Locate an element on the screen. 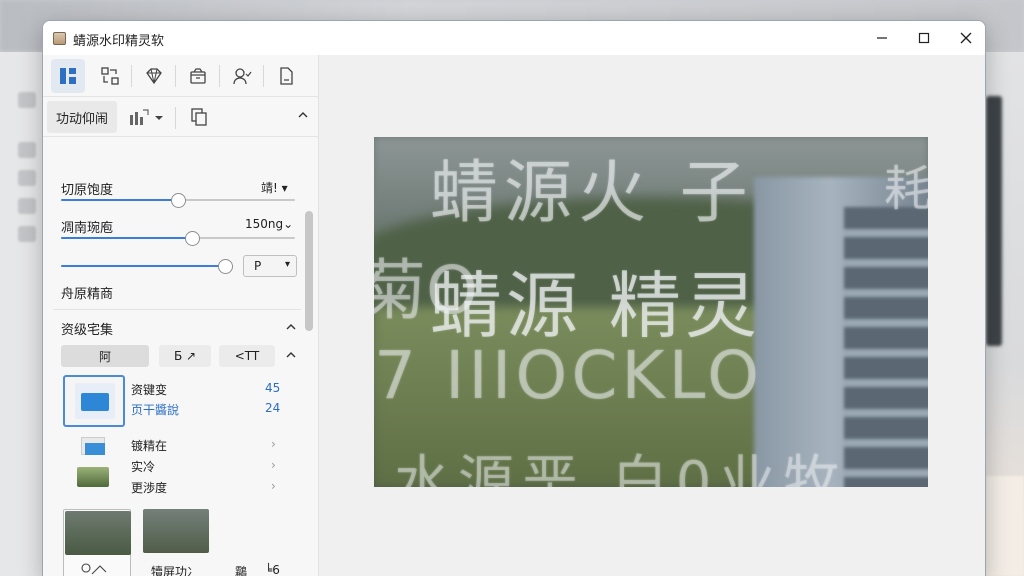 The width and height of the screenshot is (1024, 576). maximize-button is located at coordinates (924, 38).